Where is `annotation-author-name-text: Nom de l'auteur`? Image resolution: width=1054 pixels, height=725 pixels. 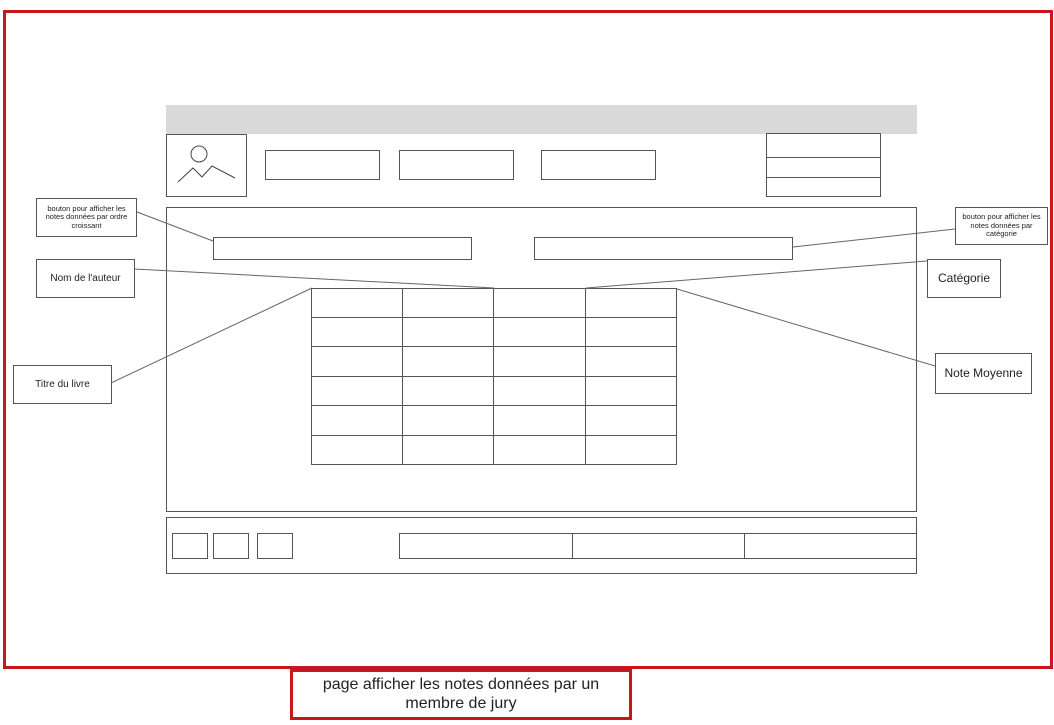 annotation-author-name-text: Nom de l'auteur is located at coordinates (85, 278).